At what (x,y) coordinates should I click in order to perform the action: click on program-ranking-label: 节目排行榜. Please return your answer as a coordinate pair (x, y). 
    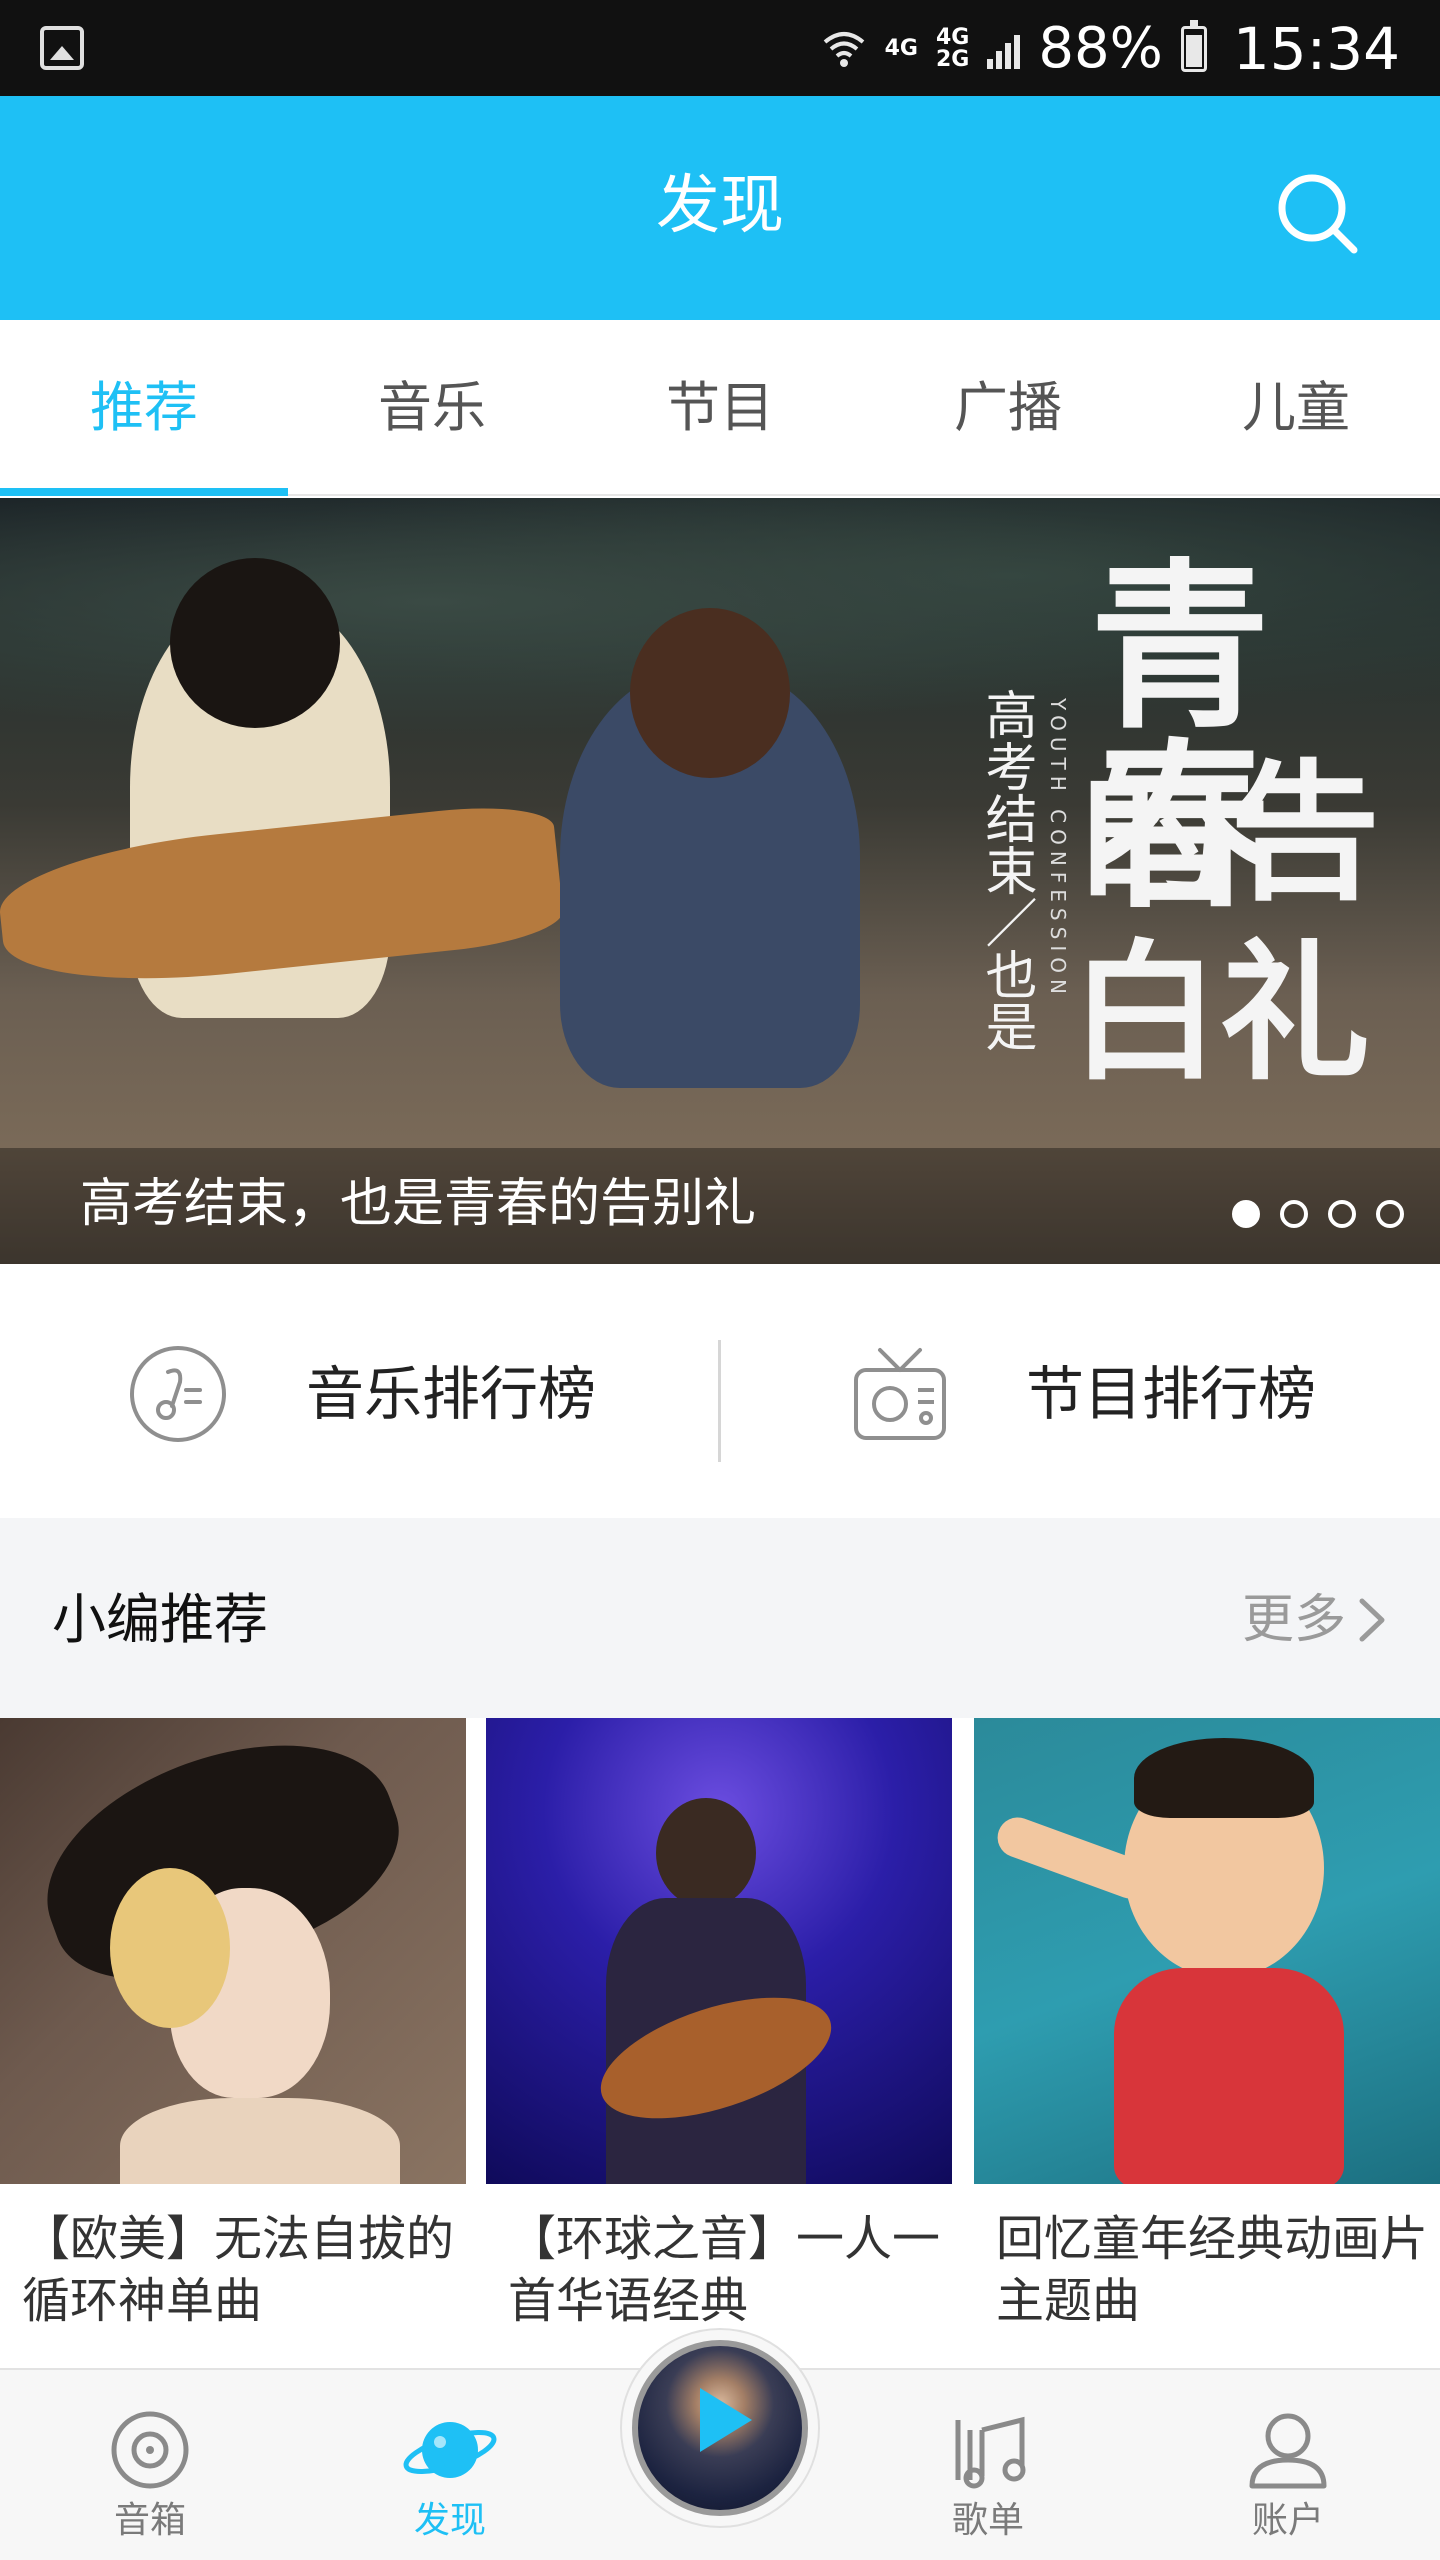
    Looking at the image, I should click on (1171, 1394).